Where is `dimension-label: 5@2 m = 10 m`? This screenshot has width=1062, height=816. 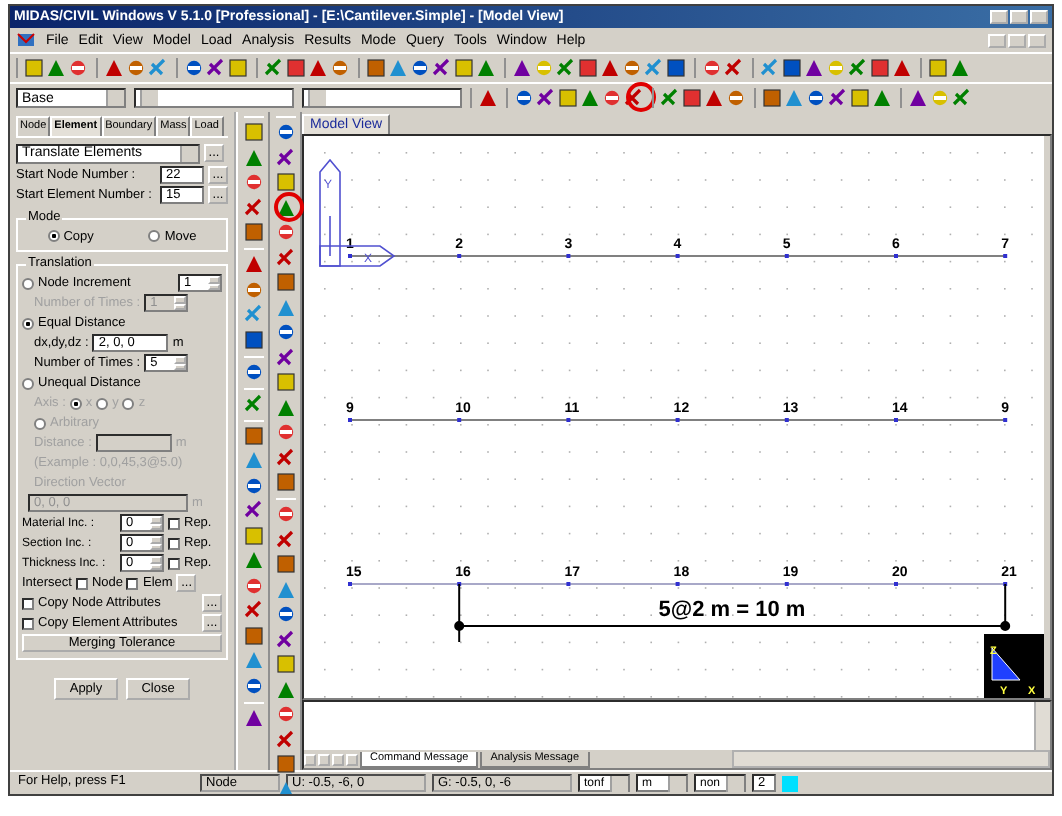
dimension-label: 5@2 m = 10 m is located at coordinates (732, 610).